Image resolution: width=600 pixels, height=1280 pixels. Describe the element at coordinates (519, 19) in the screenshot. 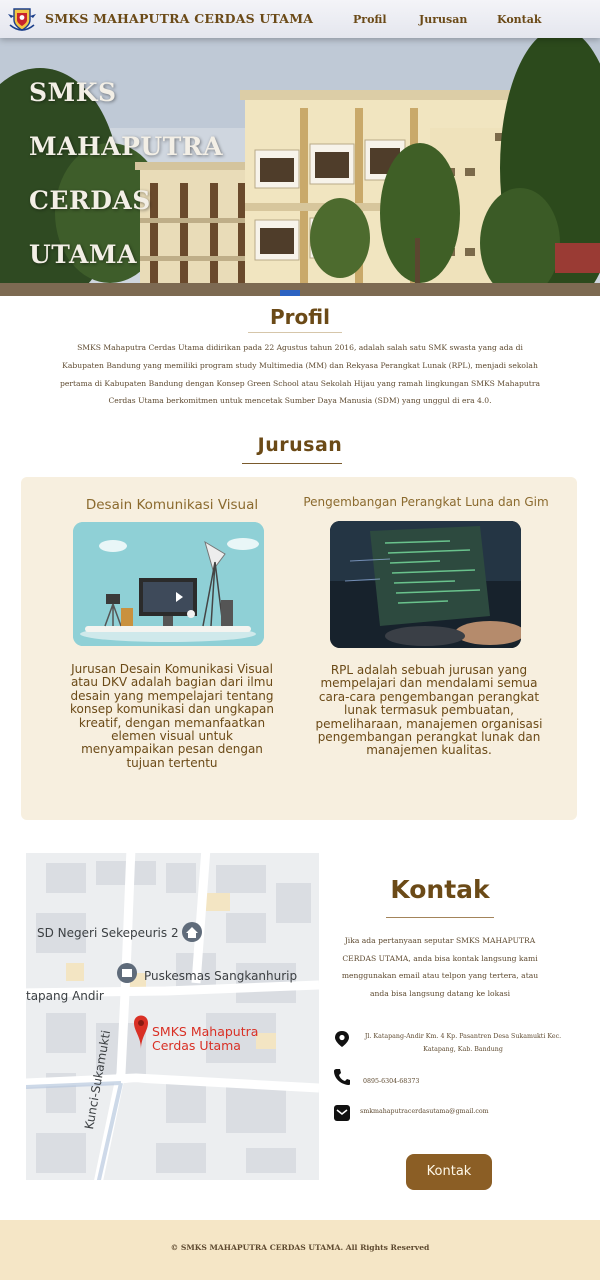

I see `nav-link-kontak: Kontak` at that location.